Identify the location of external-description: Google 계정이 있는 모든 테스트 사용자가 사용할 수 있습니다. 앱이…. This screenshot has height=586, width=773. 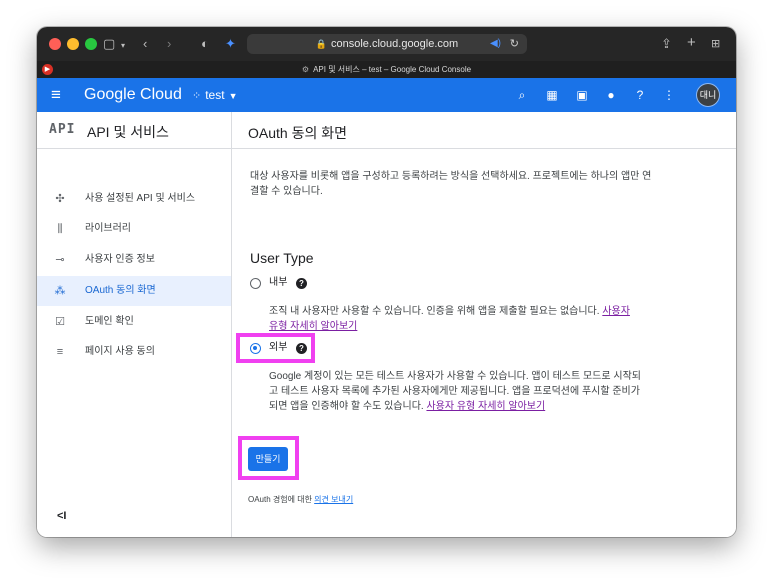
(455, 391).